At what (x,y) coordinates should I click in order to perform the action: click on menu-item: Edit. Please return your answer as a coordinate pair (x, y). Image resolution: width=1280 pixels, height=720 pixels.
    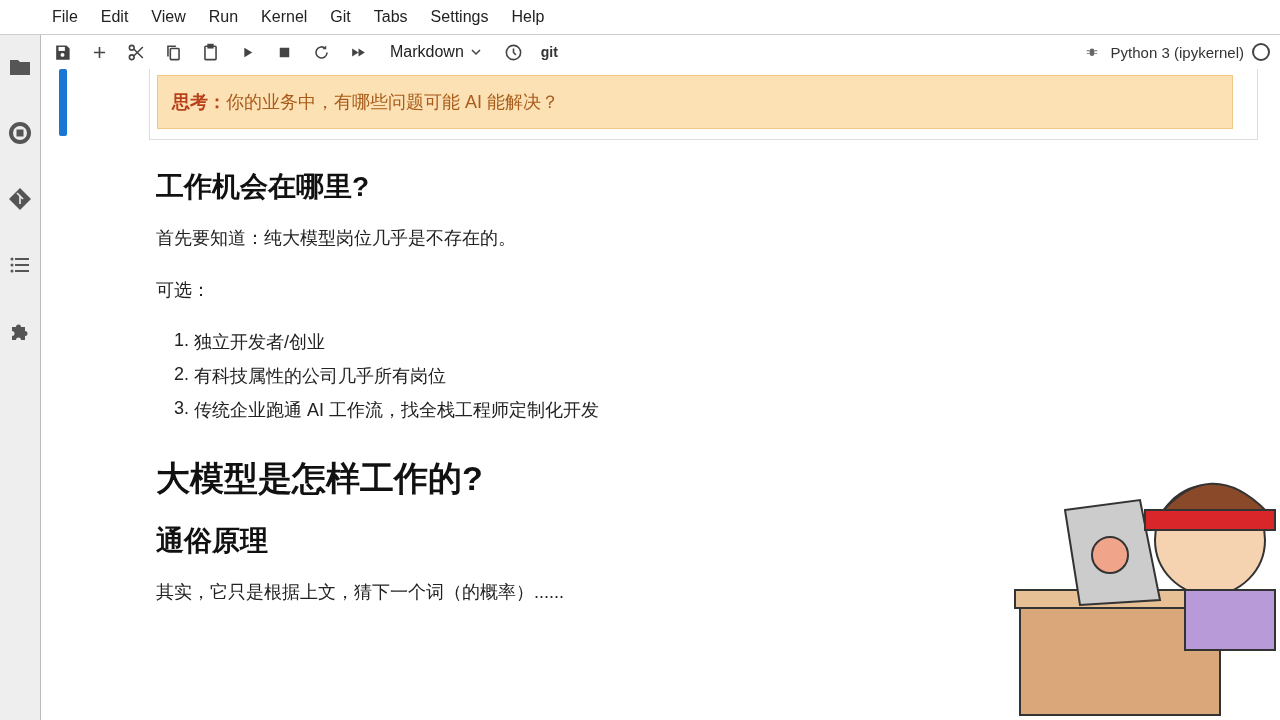
    Looking at the image, I should click on (114, 17).